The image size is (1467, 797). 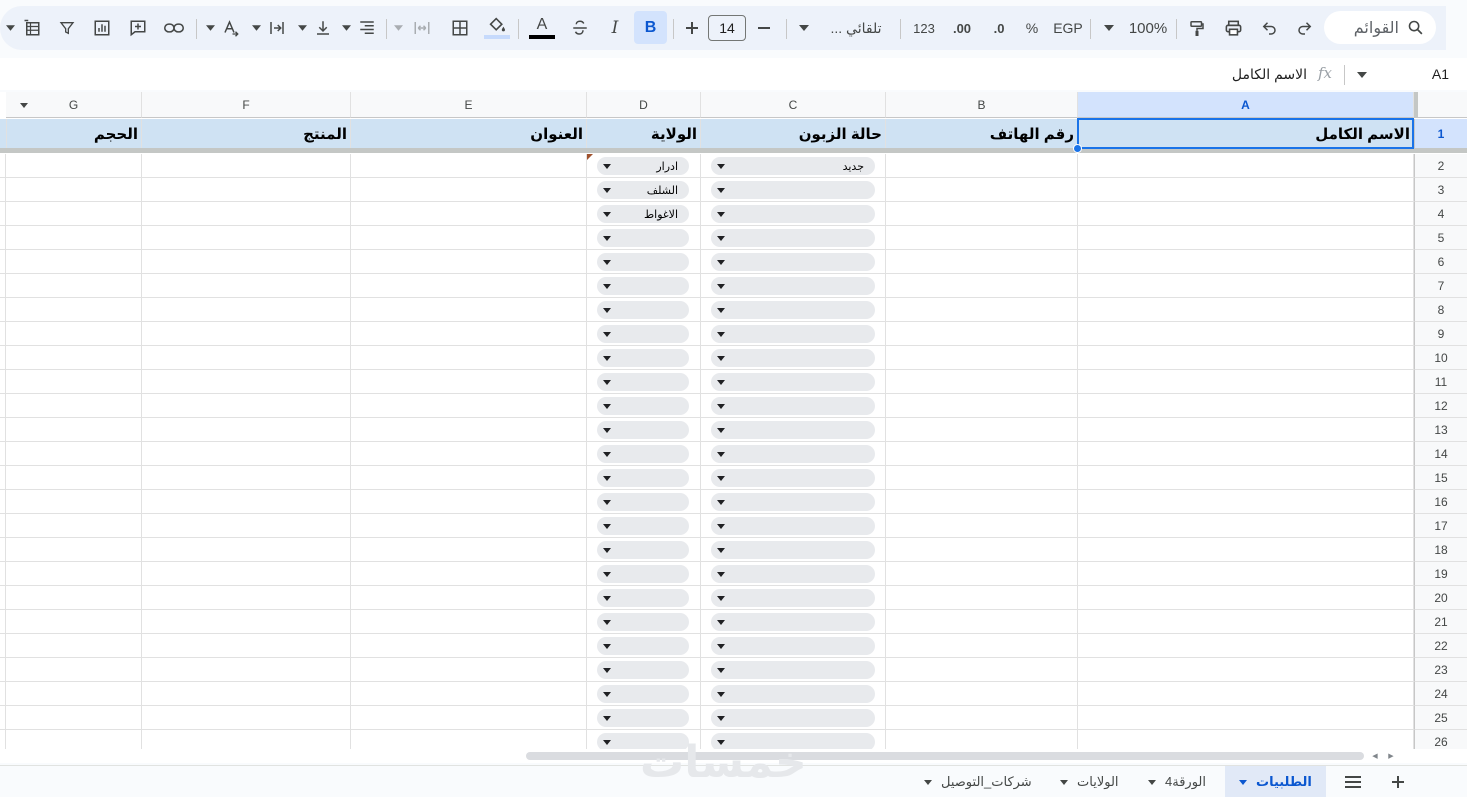 I want to click on dropdown-chip-d: ادرار, so click(x=643, y=166).